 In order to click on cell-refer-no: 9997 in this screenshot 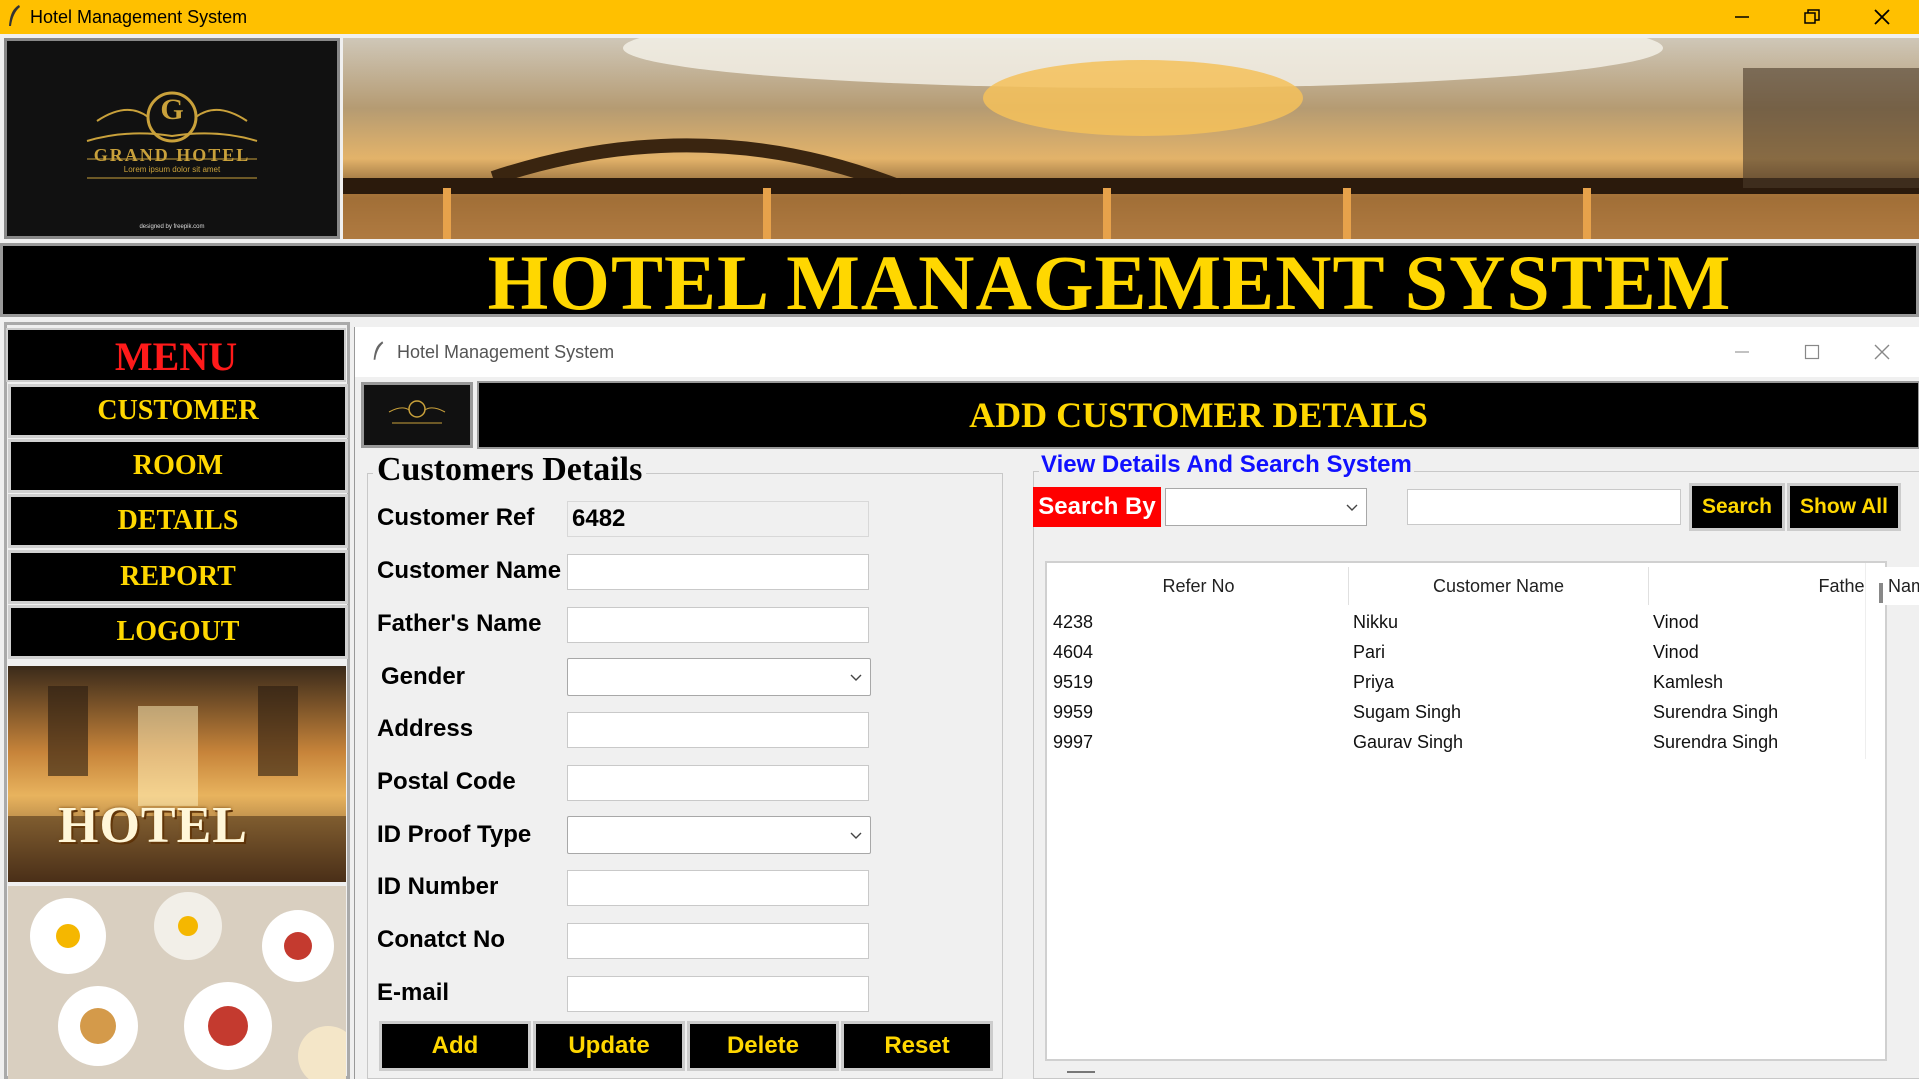, I will do `click(1073, 742)`.